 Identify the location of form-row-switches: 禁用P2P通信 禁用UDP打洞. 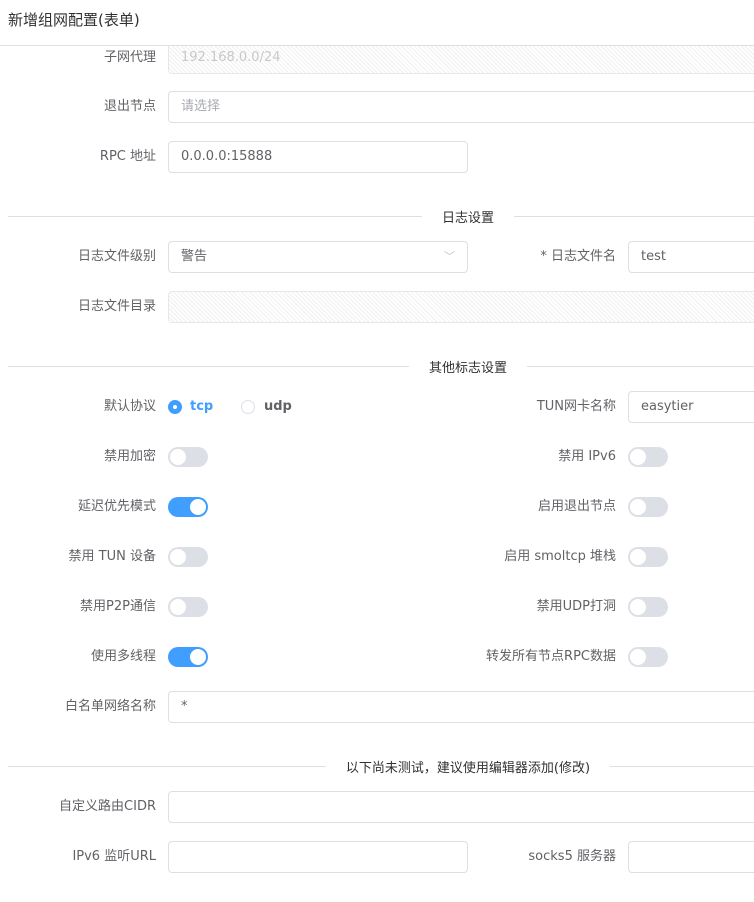
(377, 607).